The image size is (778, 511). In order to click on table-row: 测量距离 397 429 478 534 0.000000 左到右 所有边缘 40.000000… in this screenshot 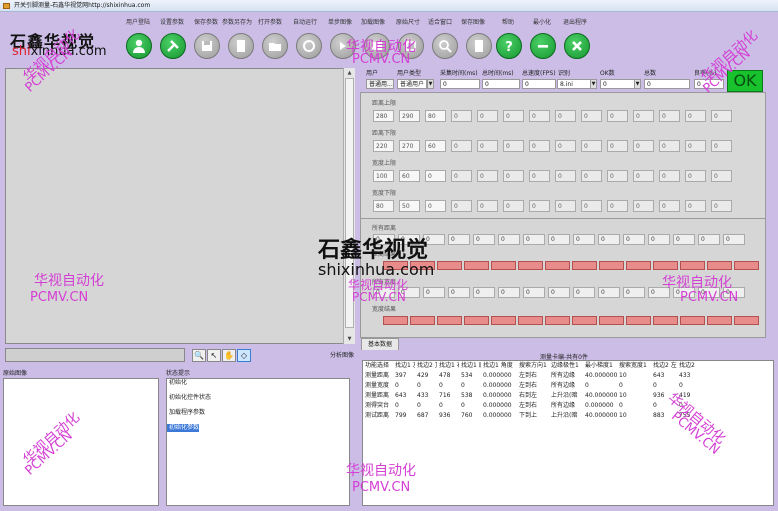, I will do `click(568, 376)`.